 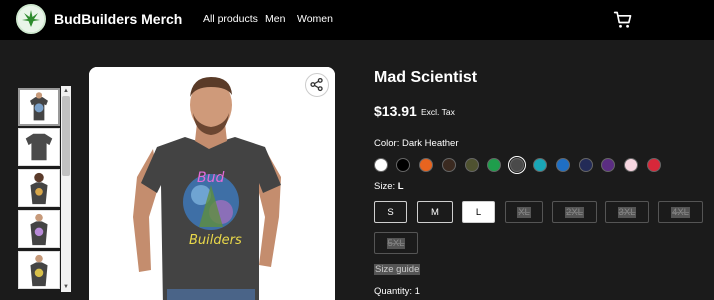 I want to click on nav-women: Women, so click(x=315, y=19).